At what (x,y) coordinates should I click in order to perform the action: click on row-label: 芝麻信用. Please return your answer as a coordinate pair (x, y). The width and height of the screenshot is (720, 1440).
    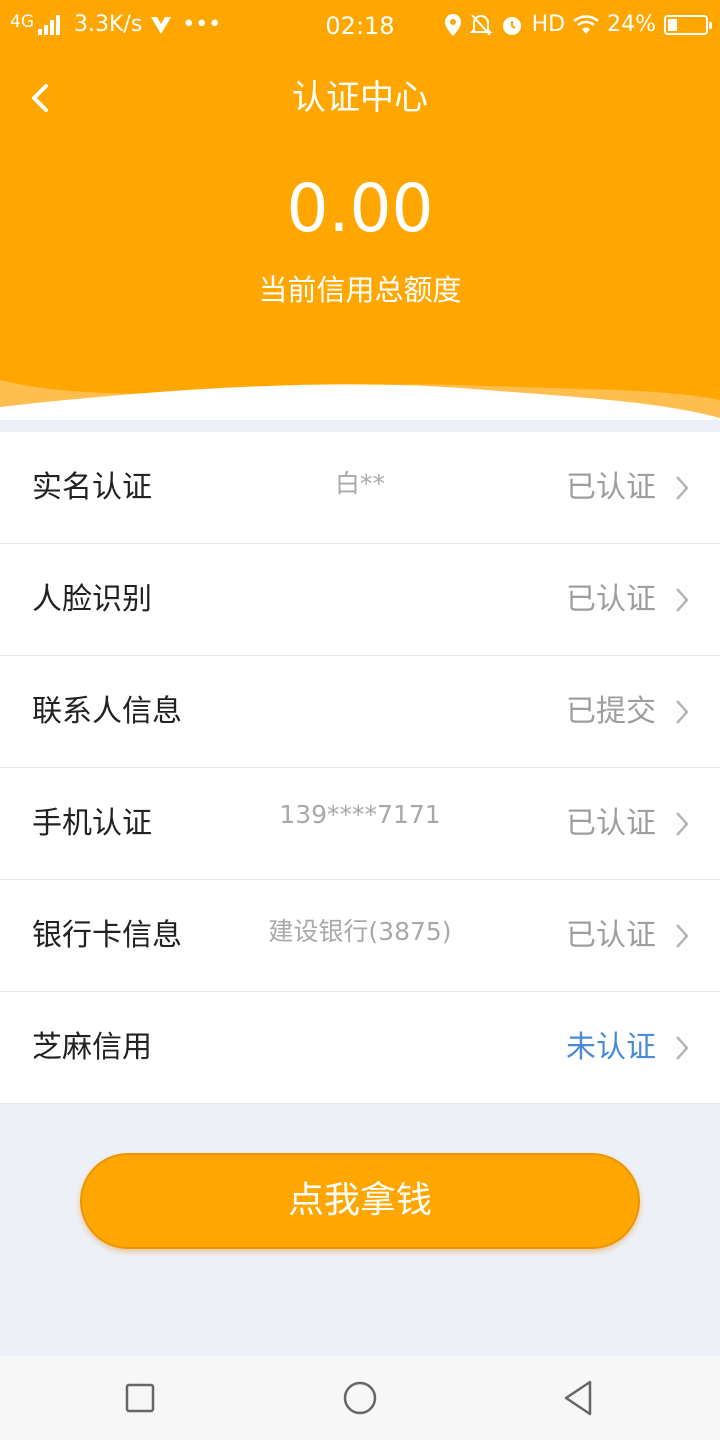
    Looking at the image, I should click on (92, 1047).